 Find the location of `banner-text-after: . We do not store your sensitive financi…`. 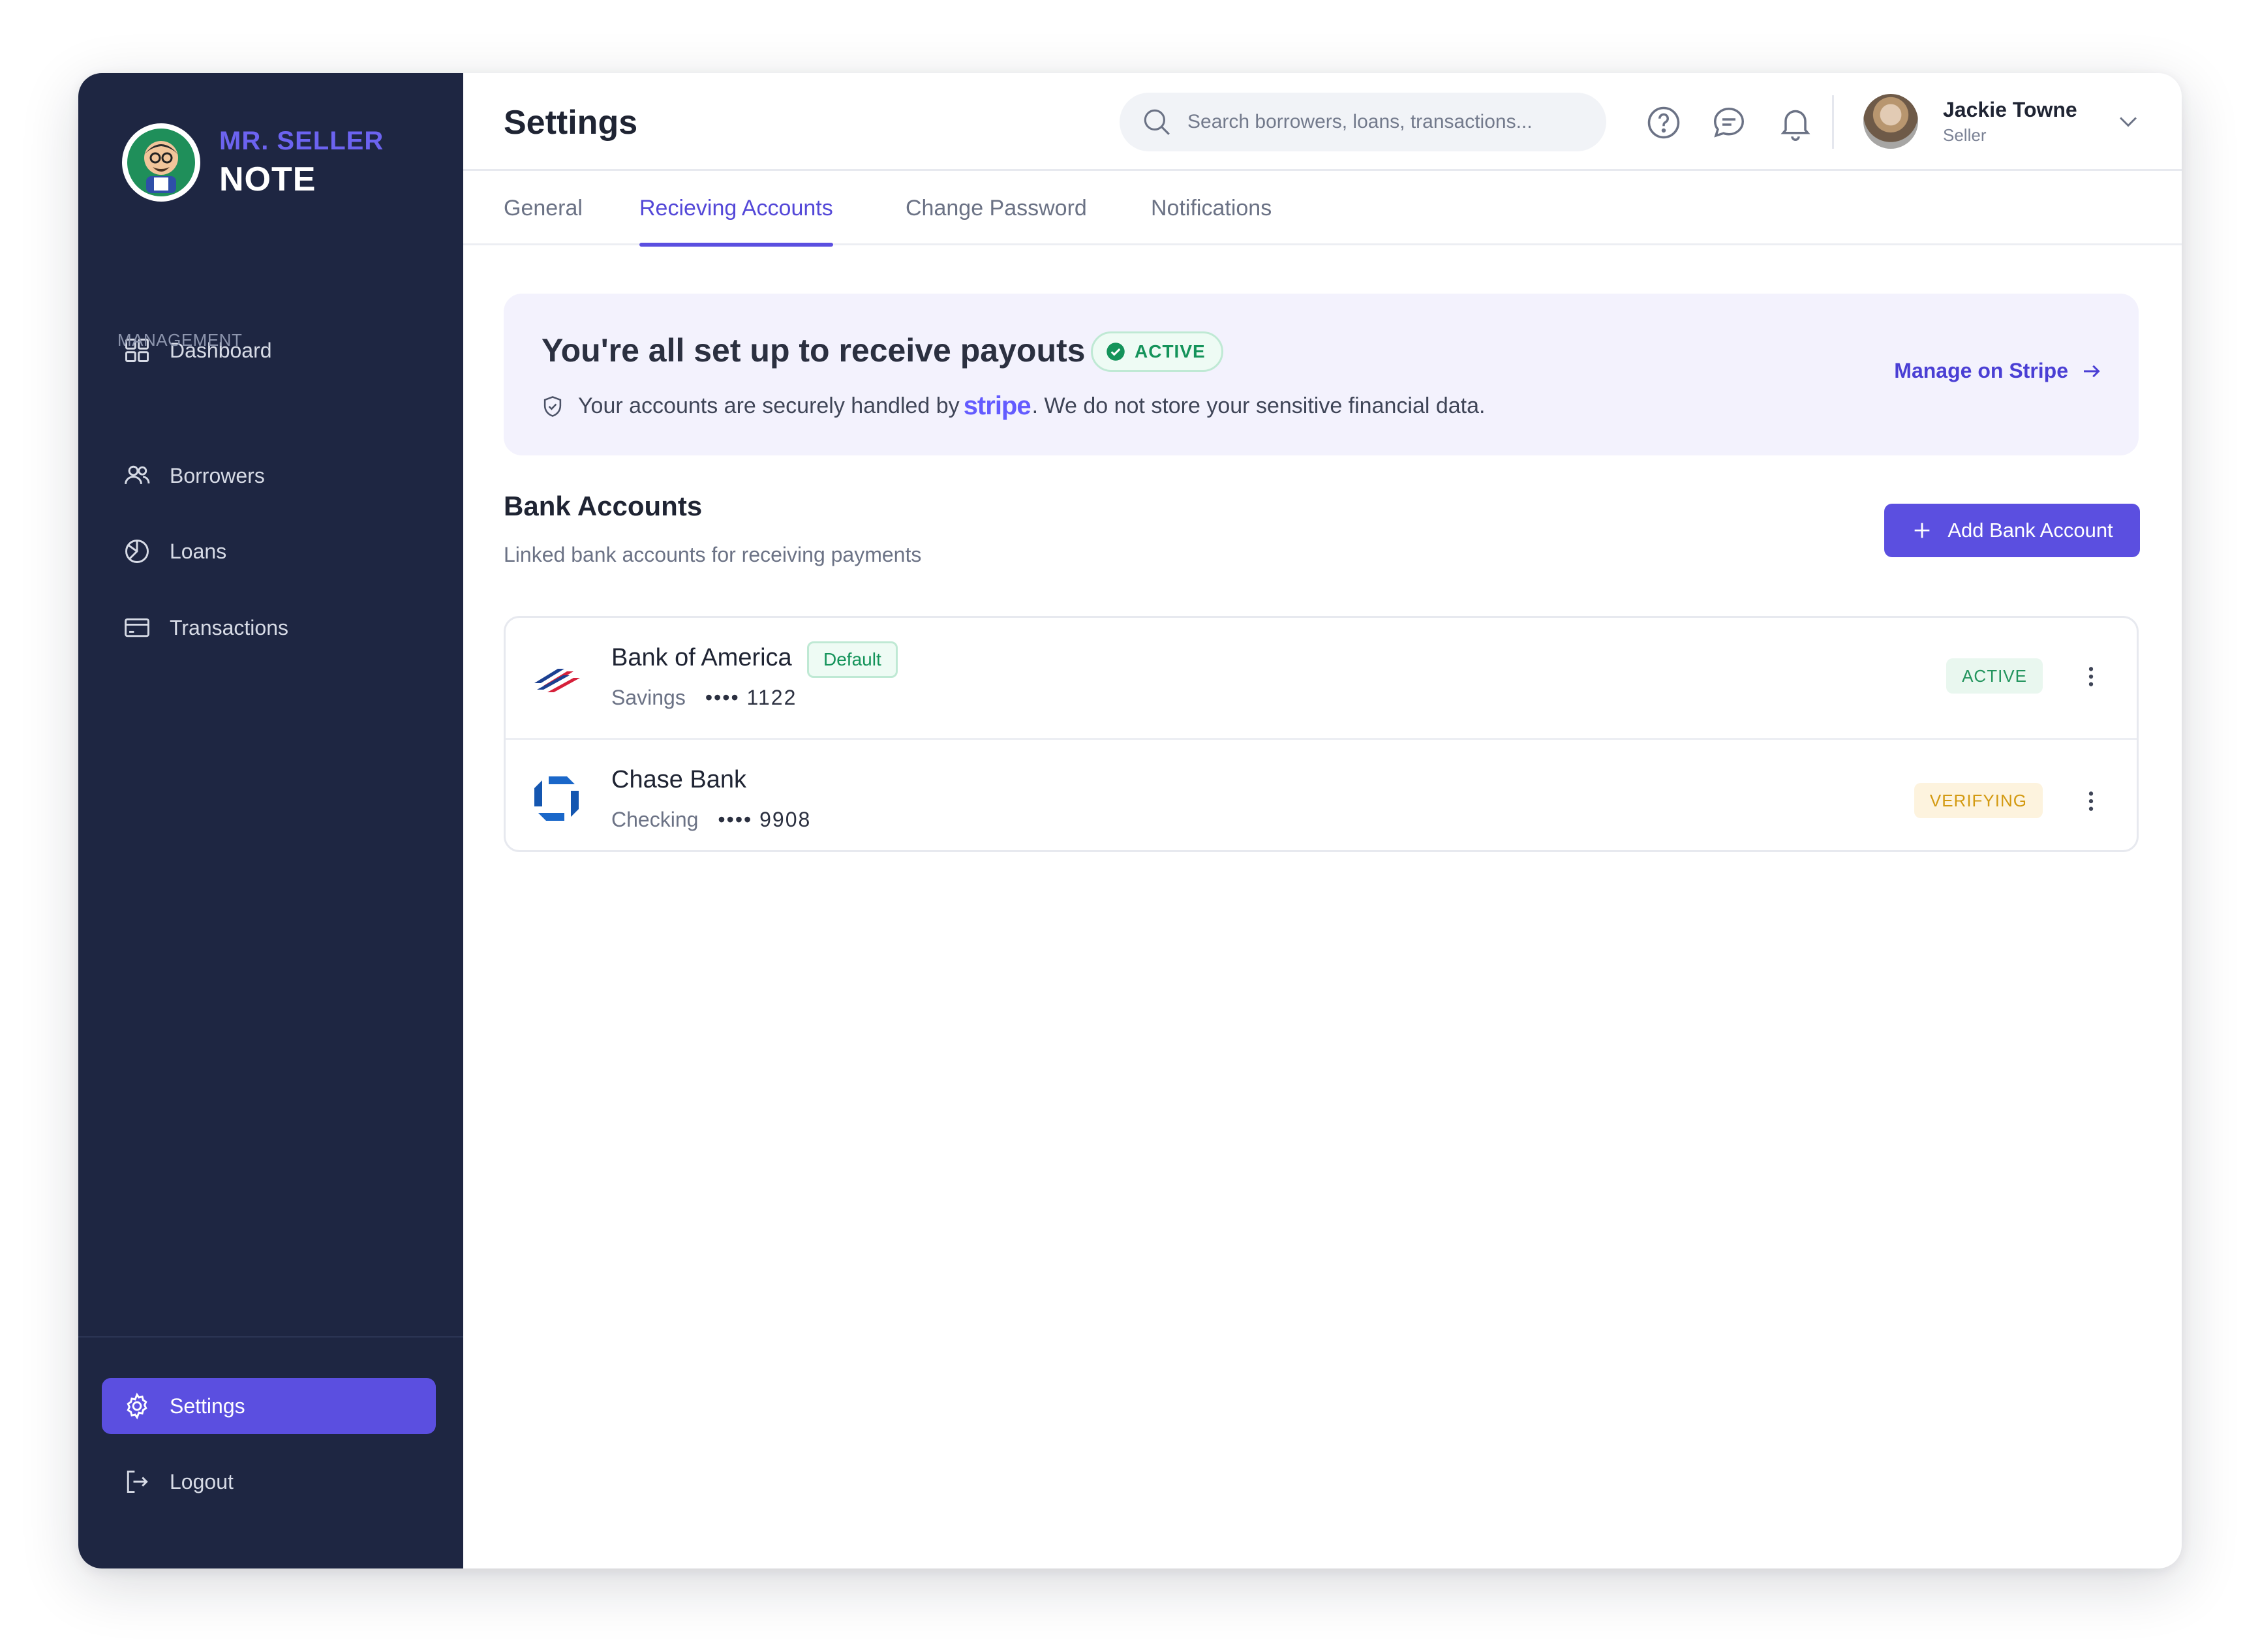

banner-text-after: . We do not store your sensitive financi… is located at coordinates (1258, 405).